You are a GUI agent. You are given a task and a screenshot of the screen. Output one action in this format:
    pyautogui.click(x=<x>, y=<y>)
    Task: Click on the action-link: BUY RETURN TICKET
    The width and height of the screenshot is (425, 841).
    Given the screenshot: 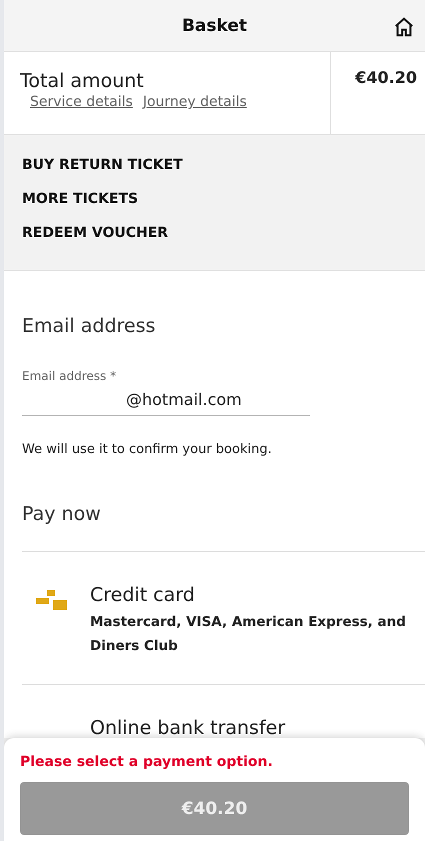 What is the action you would take?
    pyautogui.click(x=102, y=165)
    